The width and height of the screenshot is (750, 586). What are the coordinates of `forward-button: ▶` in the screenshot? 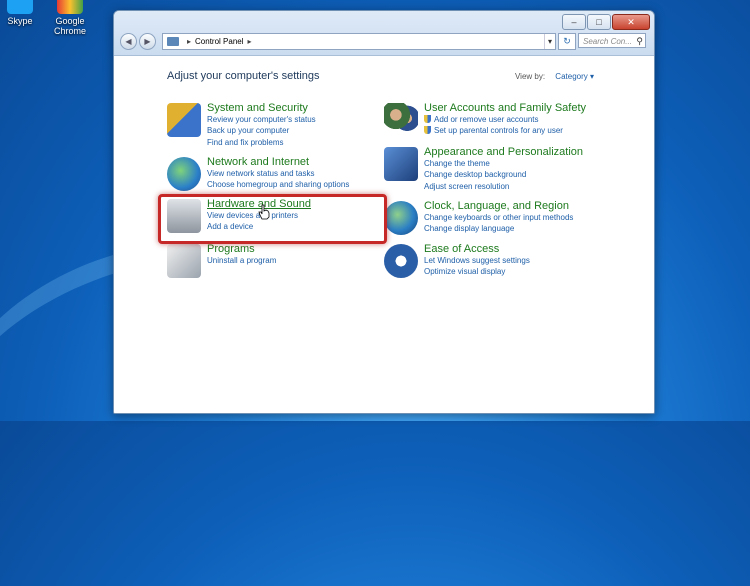 It's located at (147, 41).